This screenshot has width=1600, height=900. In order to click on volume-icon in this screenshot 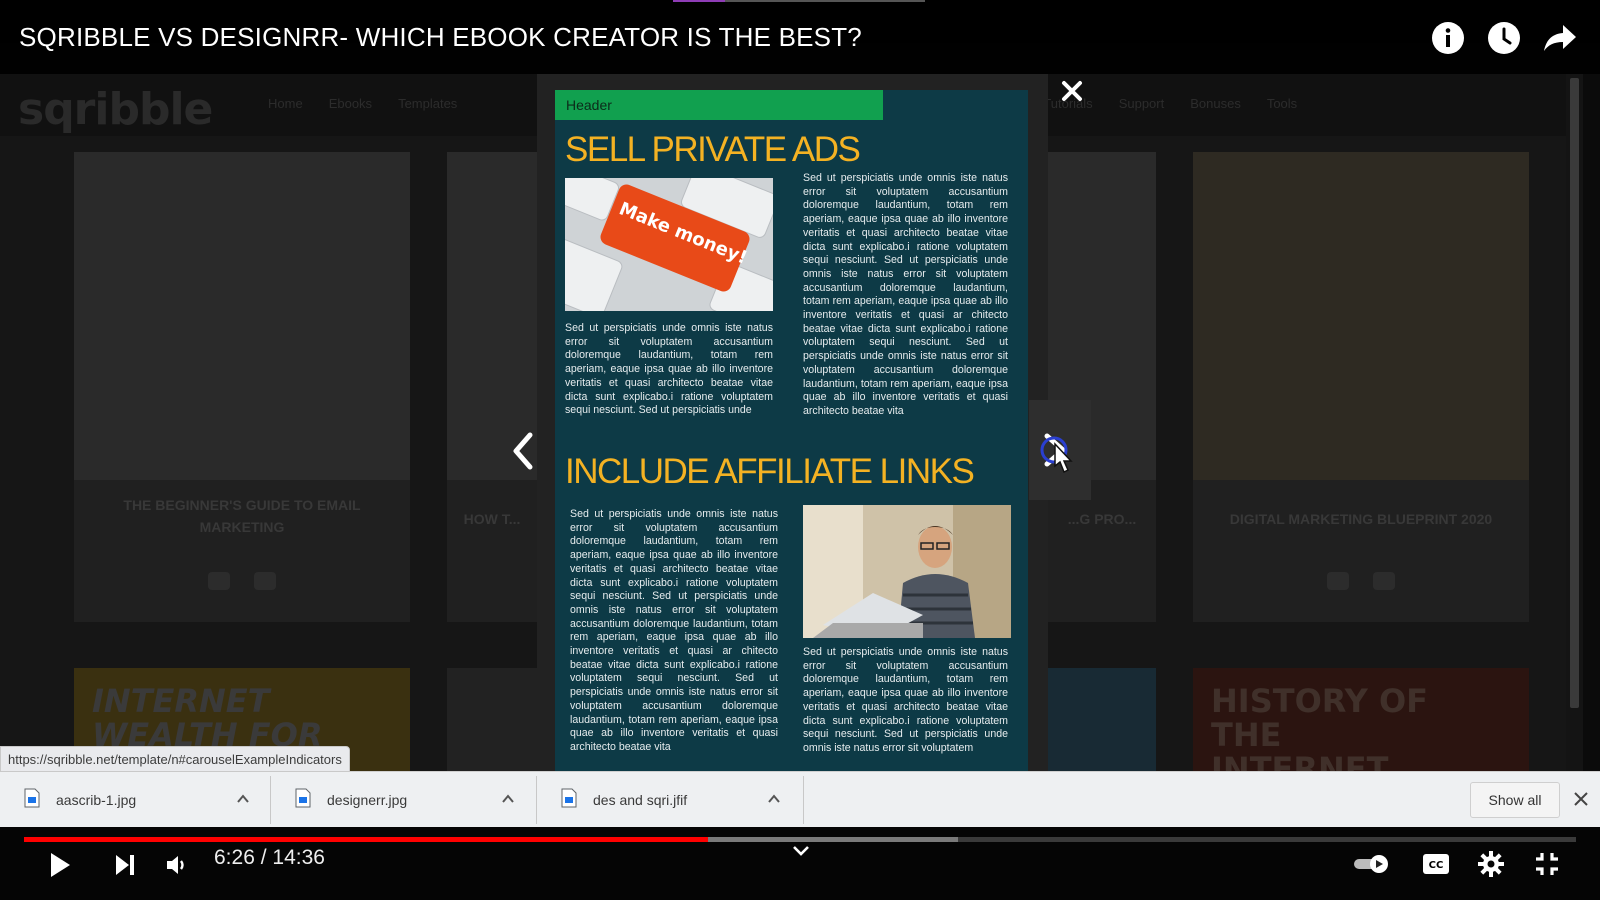, I will do `click(175, 865)`.